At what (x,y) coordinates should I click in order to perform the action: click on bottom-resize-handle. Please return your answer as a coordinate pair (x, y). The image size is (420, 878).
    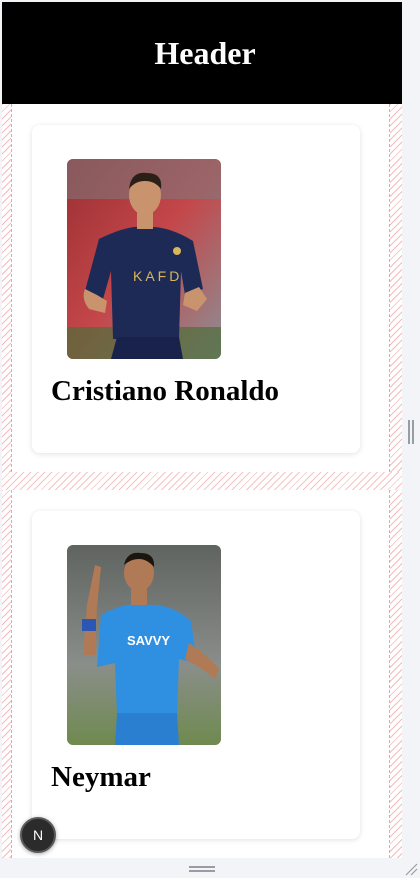
    Looking at the image, I should click on (202, 869).